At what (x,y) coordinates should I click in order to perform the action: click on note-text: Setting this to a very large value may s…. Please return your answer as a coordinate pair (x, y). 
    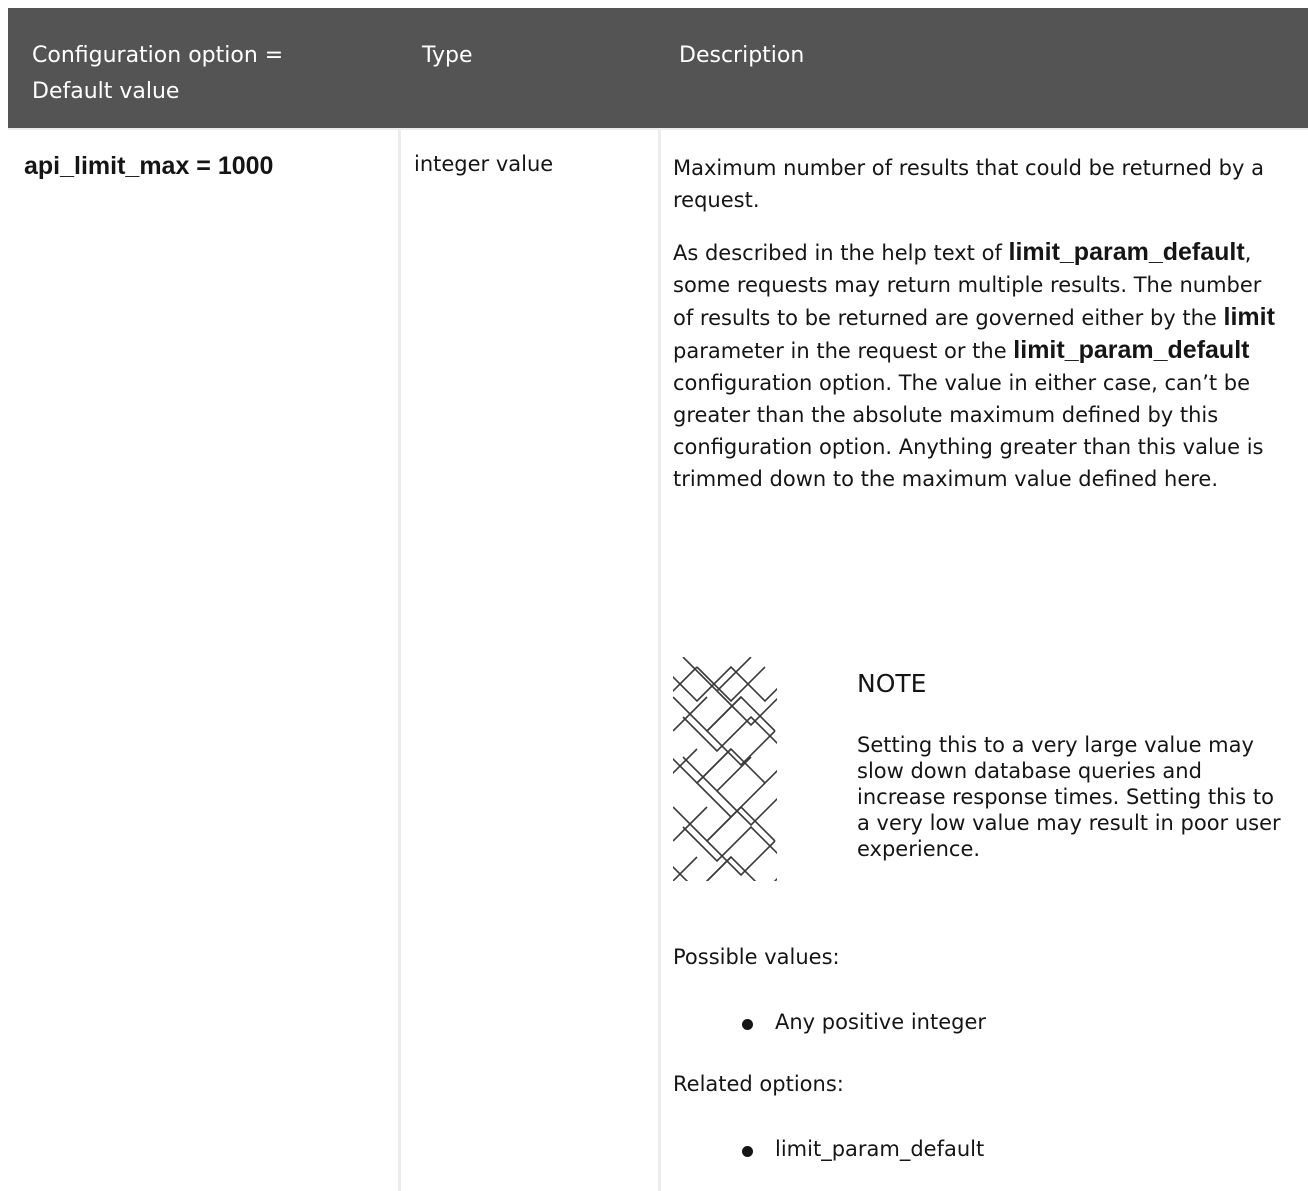
    Looking at the image, I should click on (1069, 797).